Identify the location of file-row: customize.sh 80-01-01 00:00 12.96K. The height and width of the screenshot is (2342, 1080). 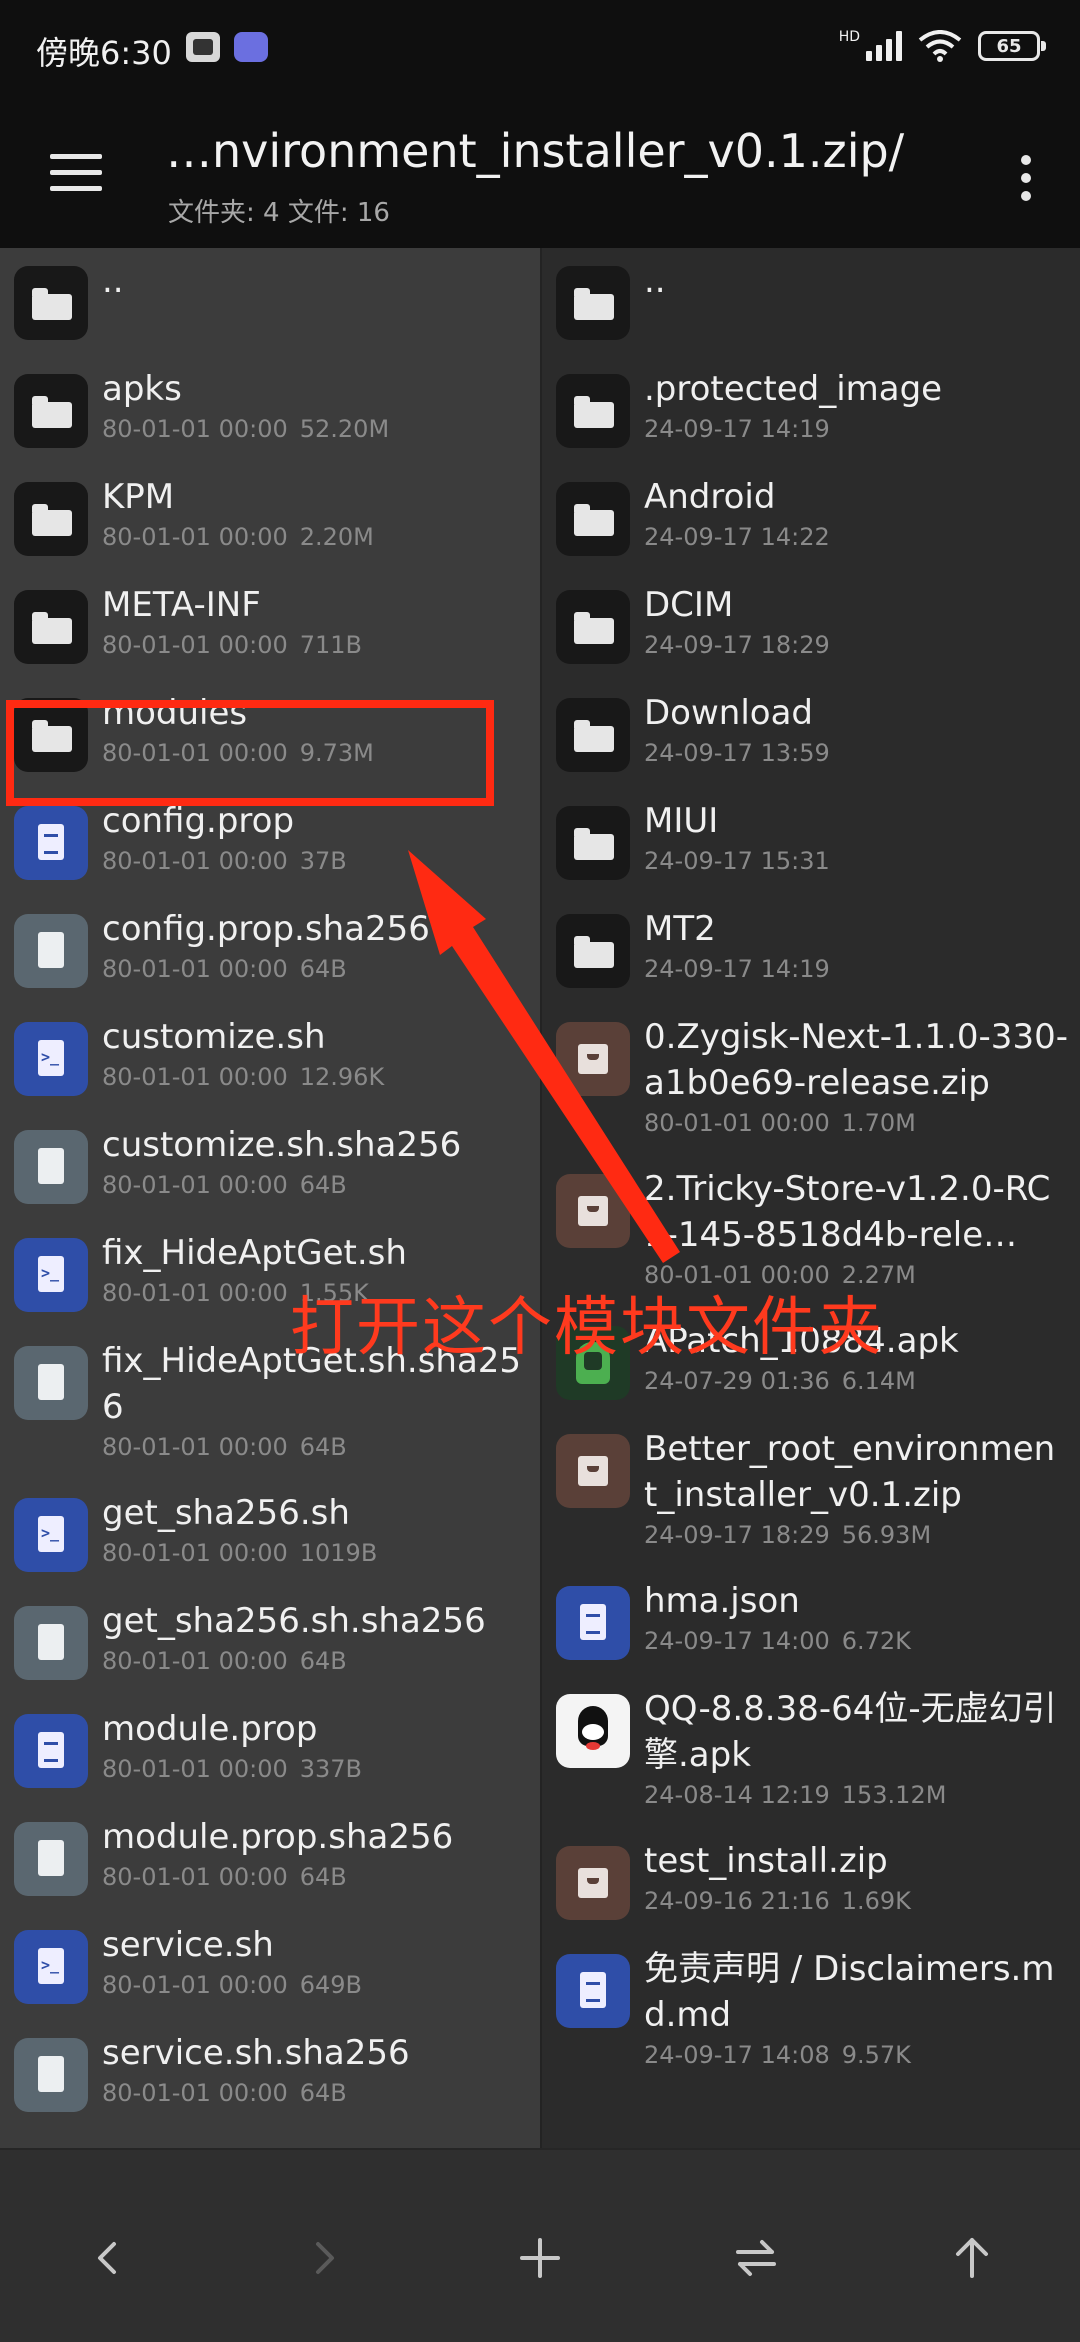
(270, 1058).